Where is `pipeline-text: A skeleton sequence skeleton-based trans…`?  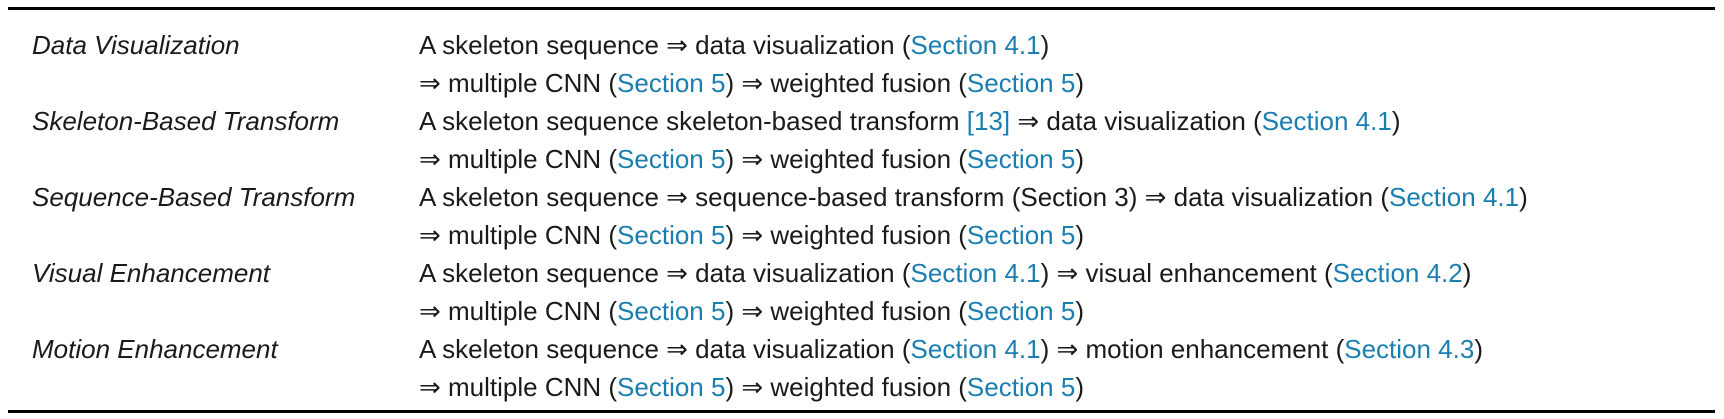 pipeline-text: A skeleton sequence skeleton-based trans… is located at coordinates (693, 121).